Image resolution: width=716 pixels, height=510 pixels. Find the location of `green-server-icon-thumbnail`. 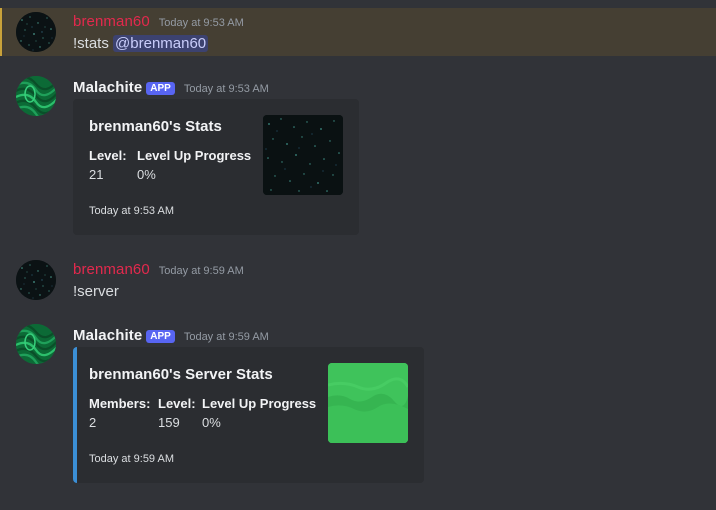

green-server-icon-thumbnail is located at coordinates (368, 403).